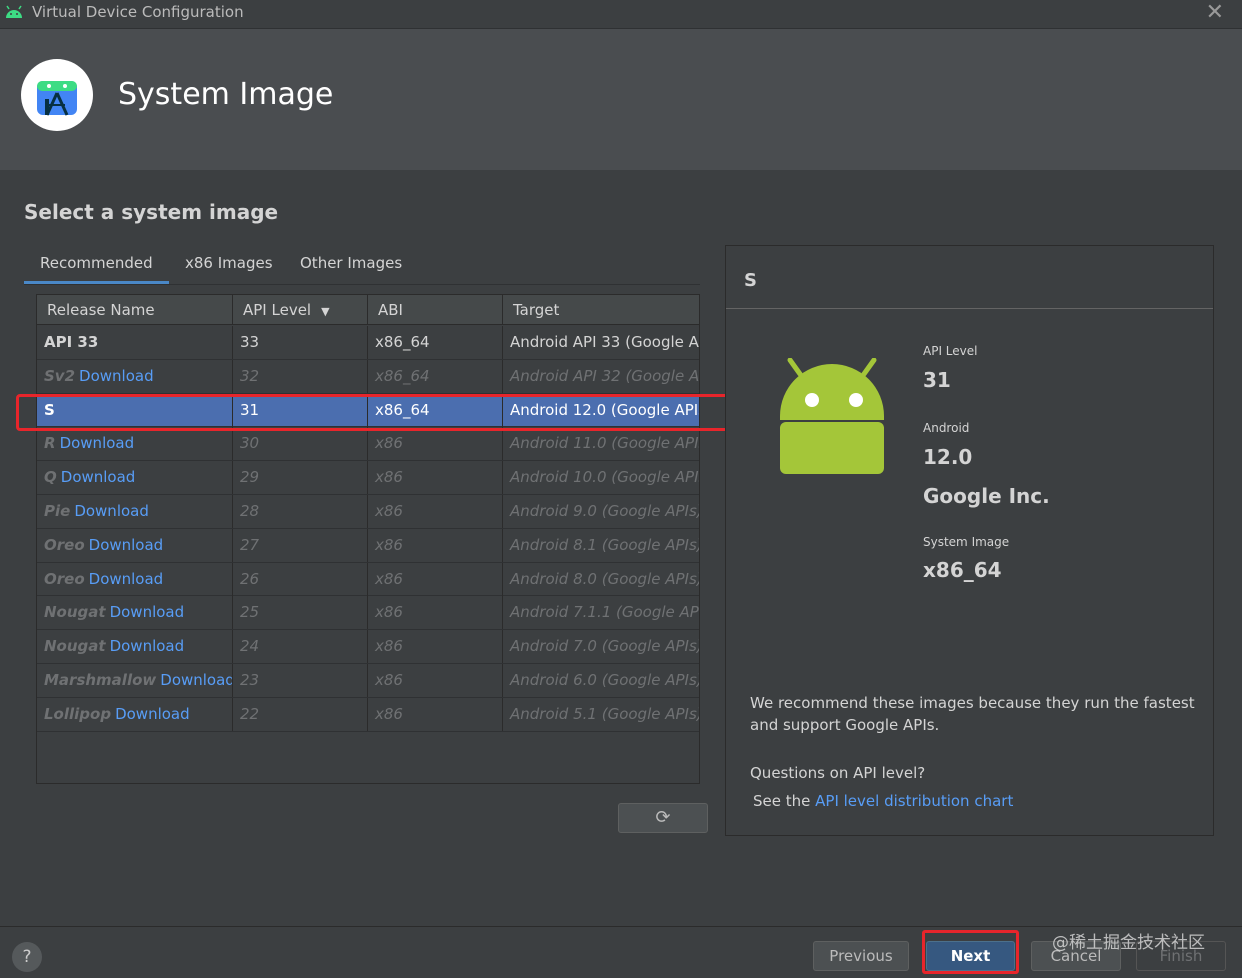 This screenshot has width=1242, height=978. I want to click on details-divider, so click(969, 308).